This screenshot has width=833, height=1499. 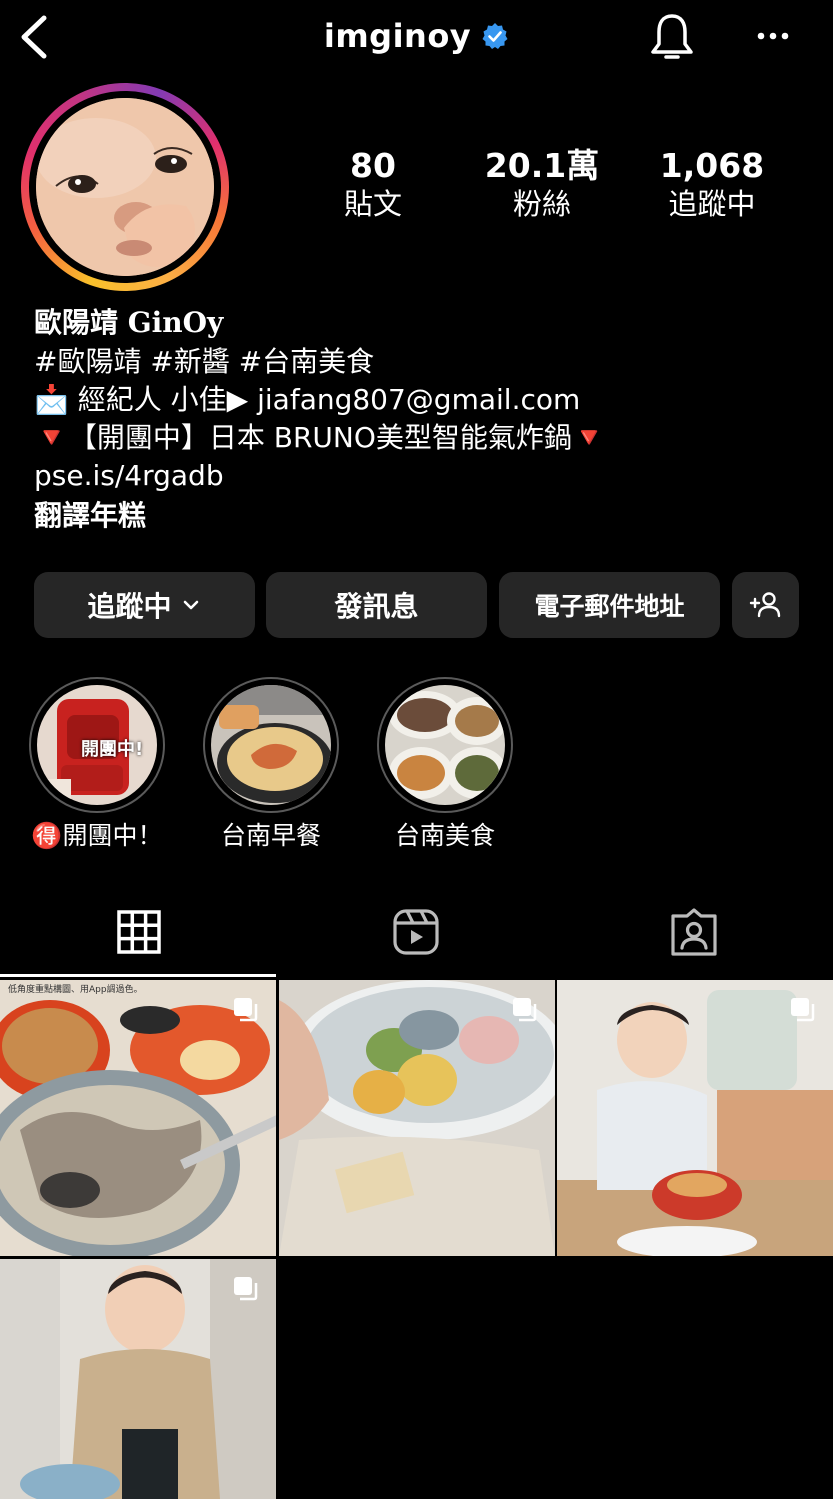 What do you see at coordinates (125, 187) in the screenshot?
I see `avatar` at bounding box center [125, 187].